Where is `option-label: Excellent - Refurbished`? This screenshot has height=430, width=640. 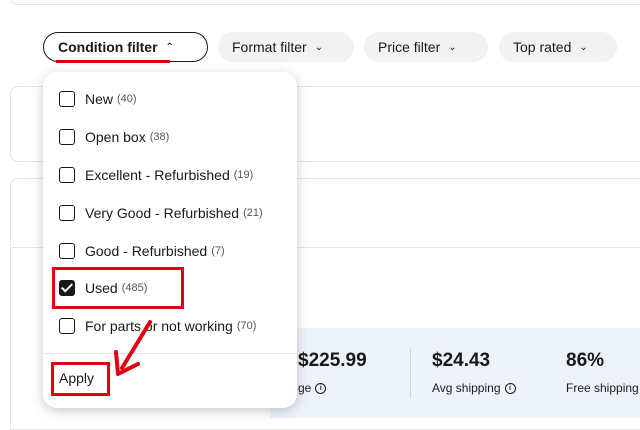
option-label: Excellent - Refurbished is located at coordinates (157, 175).